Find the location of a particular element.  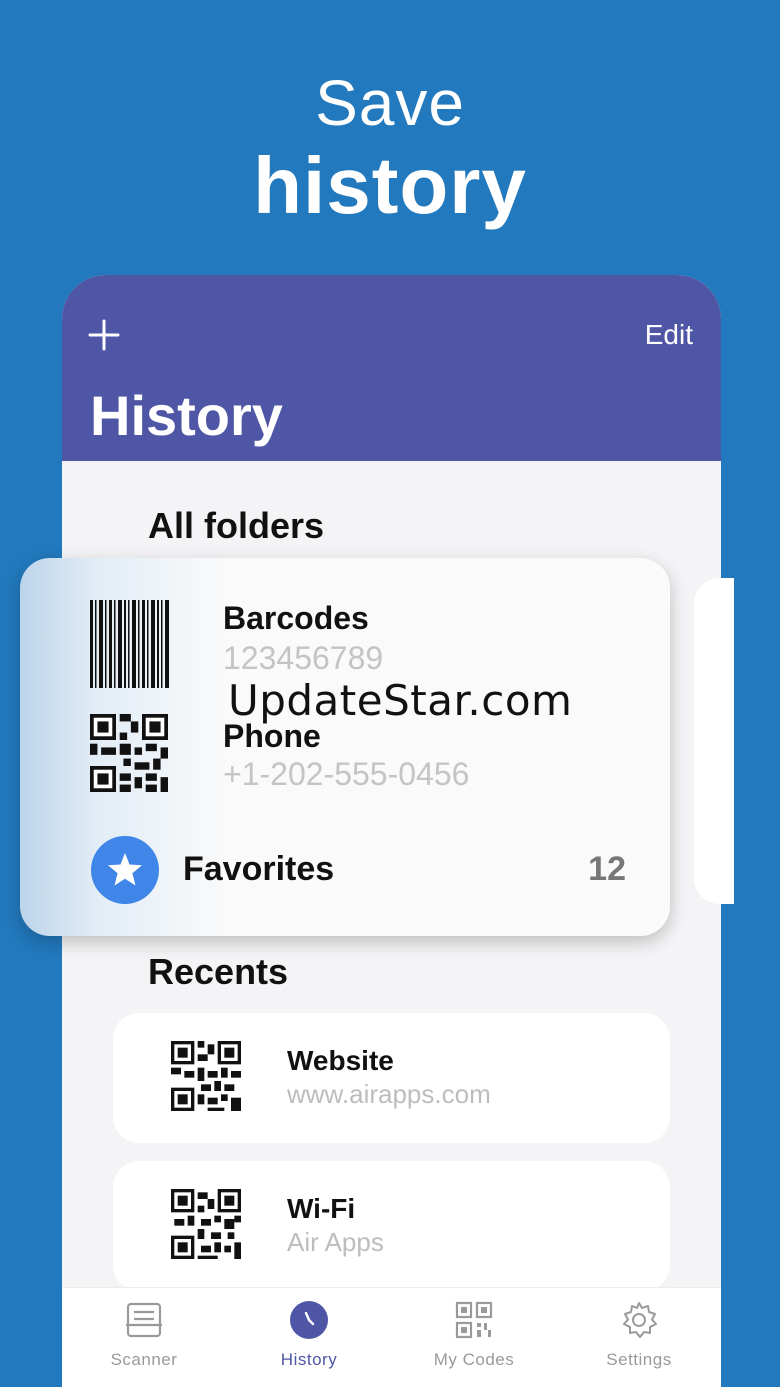

scanner-icon is located at coordinates (144, 1320).